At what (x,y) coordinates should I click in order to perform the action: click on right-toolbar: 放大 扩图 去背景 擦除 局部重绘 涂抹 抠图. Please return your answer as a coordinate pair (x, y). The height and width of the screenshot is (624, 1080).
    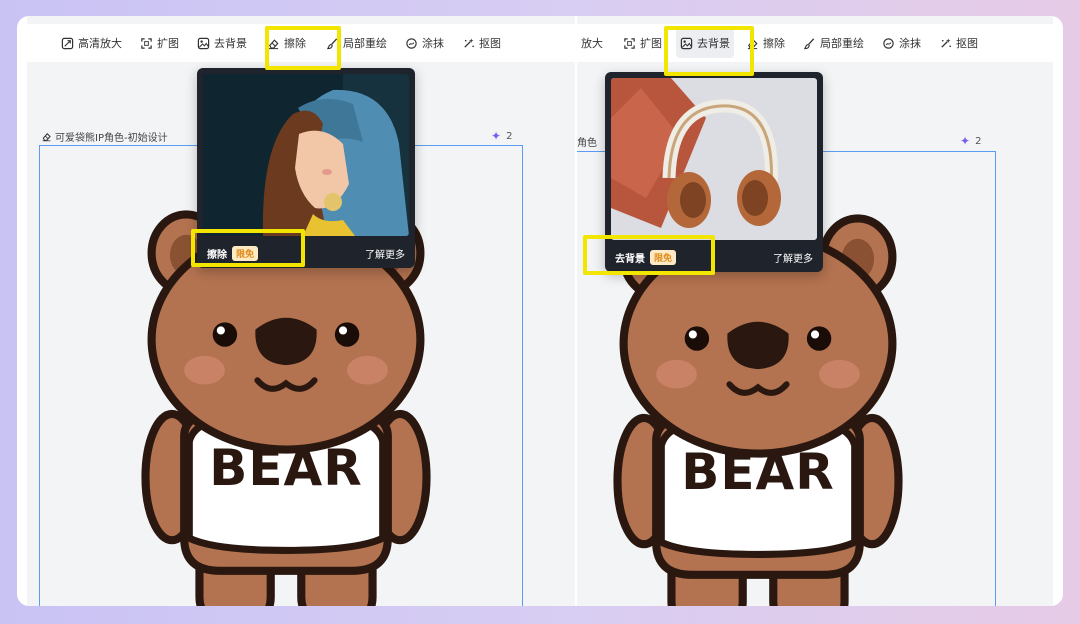
    Looking at the image, I should click on (815, 43).